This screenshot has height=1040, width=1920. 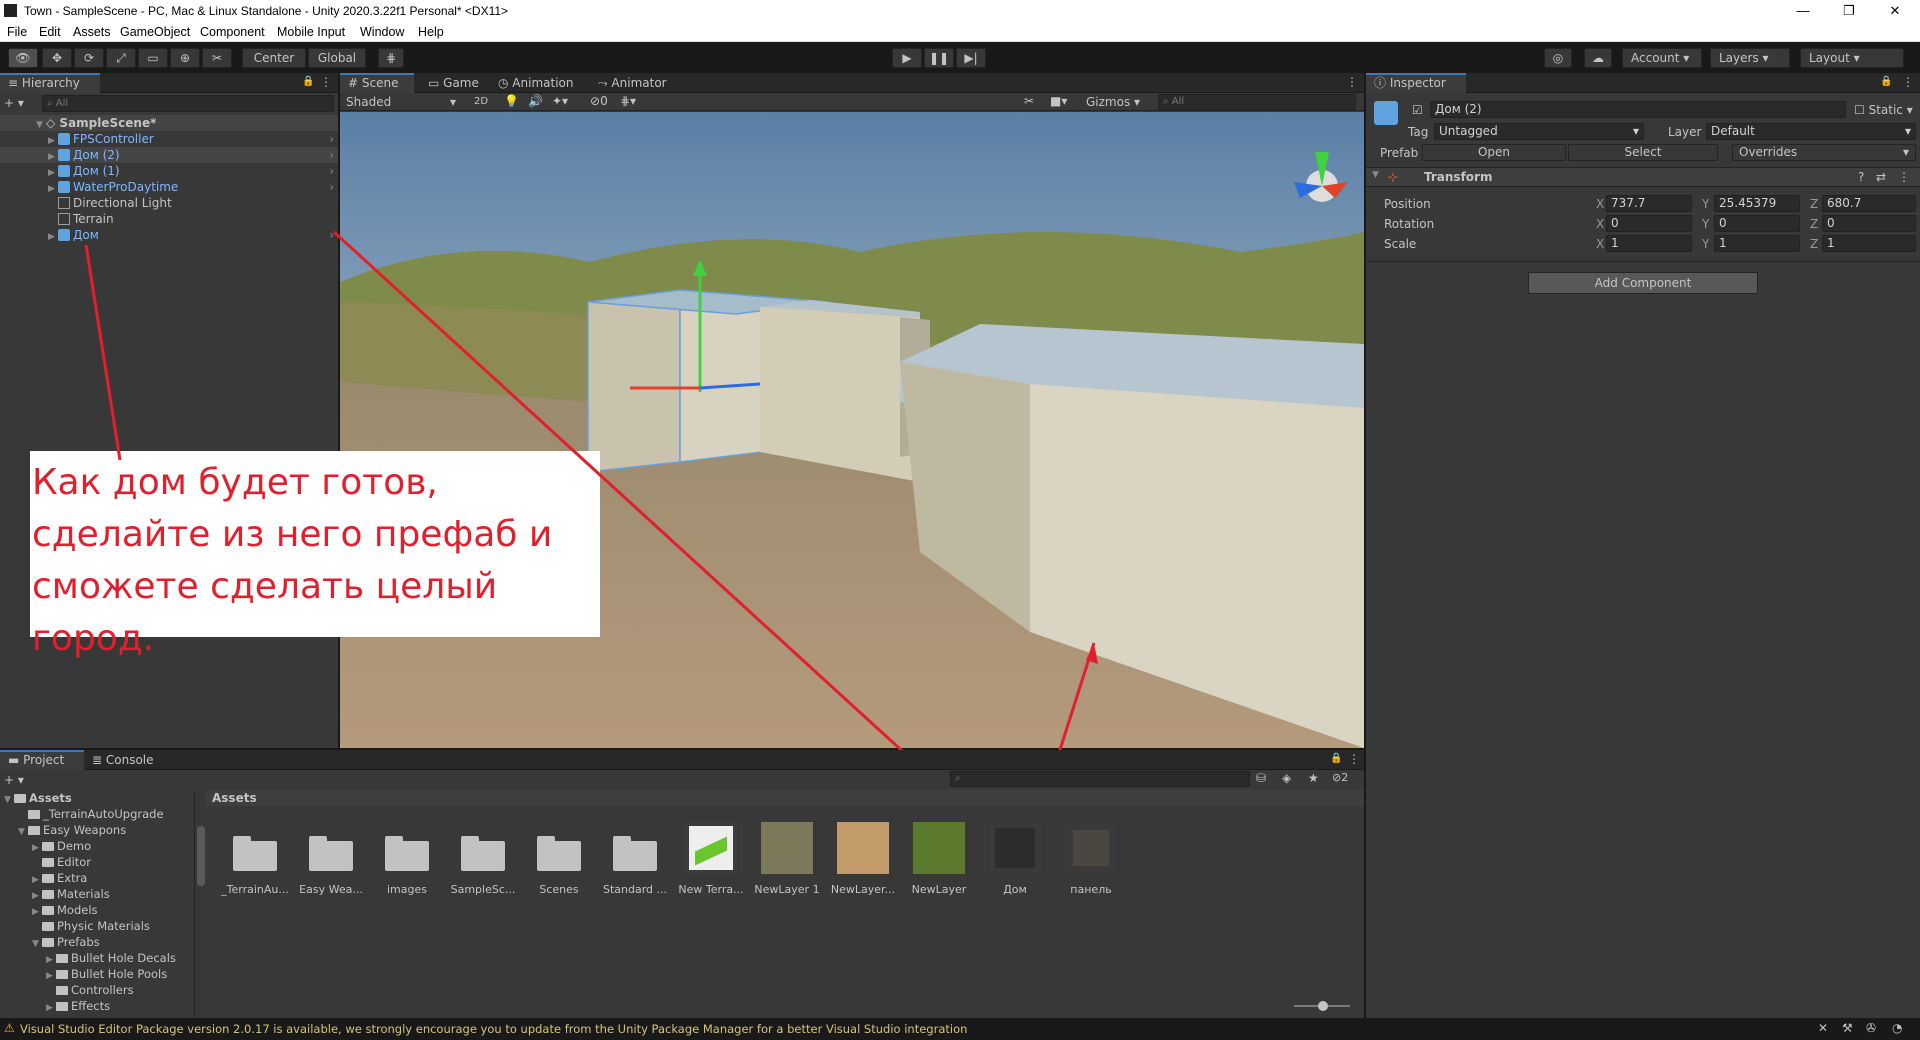 I want to click on tree-folder-item: ▶ Bullet Hole Decals, so click(x=111, y=959).